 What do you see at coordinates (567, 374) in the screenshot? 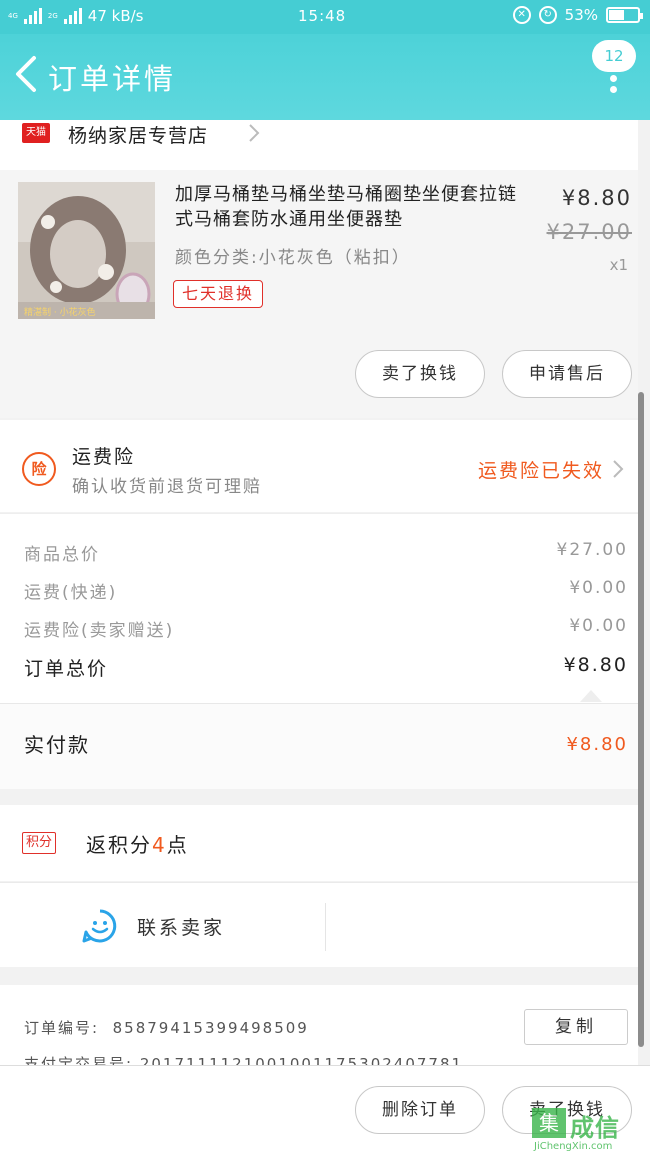
I see `apply-after-sale-button: 申请售后` at bounding box center [567, 374].